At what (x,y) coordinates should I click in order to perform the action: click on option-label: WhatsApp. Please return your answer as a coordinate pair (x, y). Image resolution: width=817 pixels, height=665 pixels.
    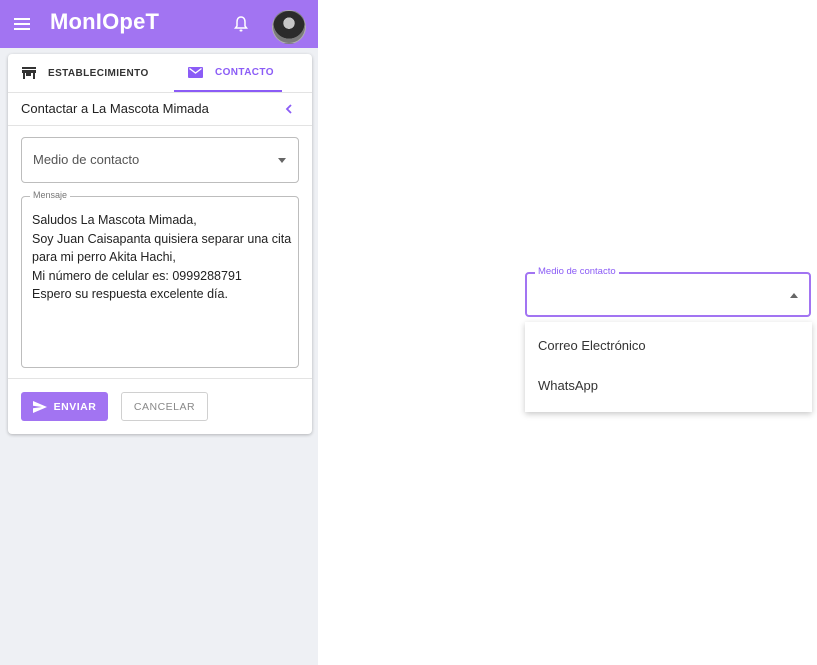
    Looking at the image, I should click on (568, 385).